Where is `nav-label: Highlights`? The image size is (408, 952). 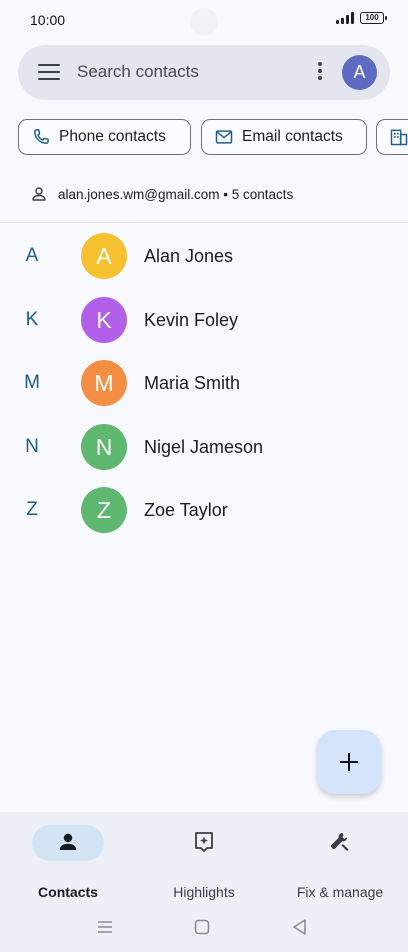
nav-label: Highlights is located at coordinates (204, 892).